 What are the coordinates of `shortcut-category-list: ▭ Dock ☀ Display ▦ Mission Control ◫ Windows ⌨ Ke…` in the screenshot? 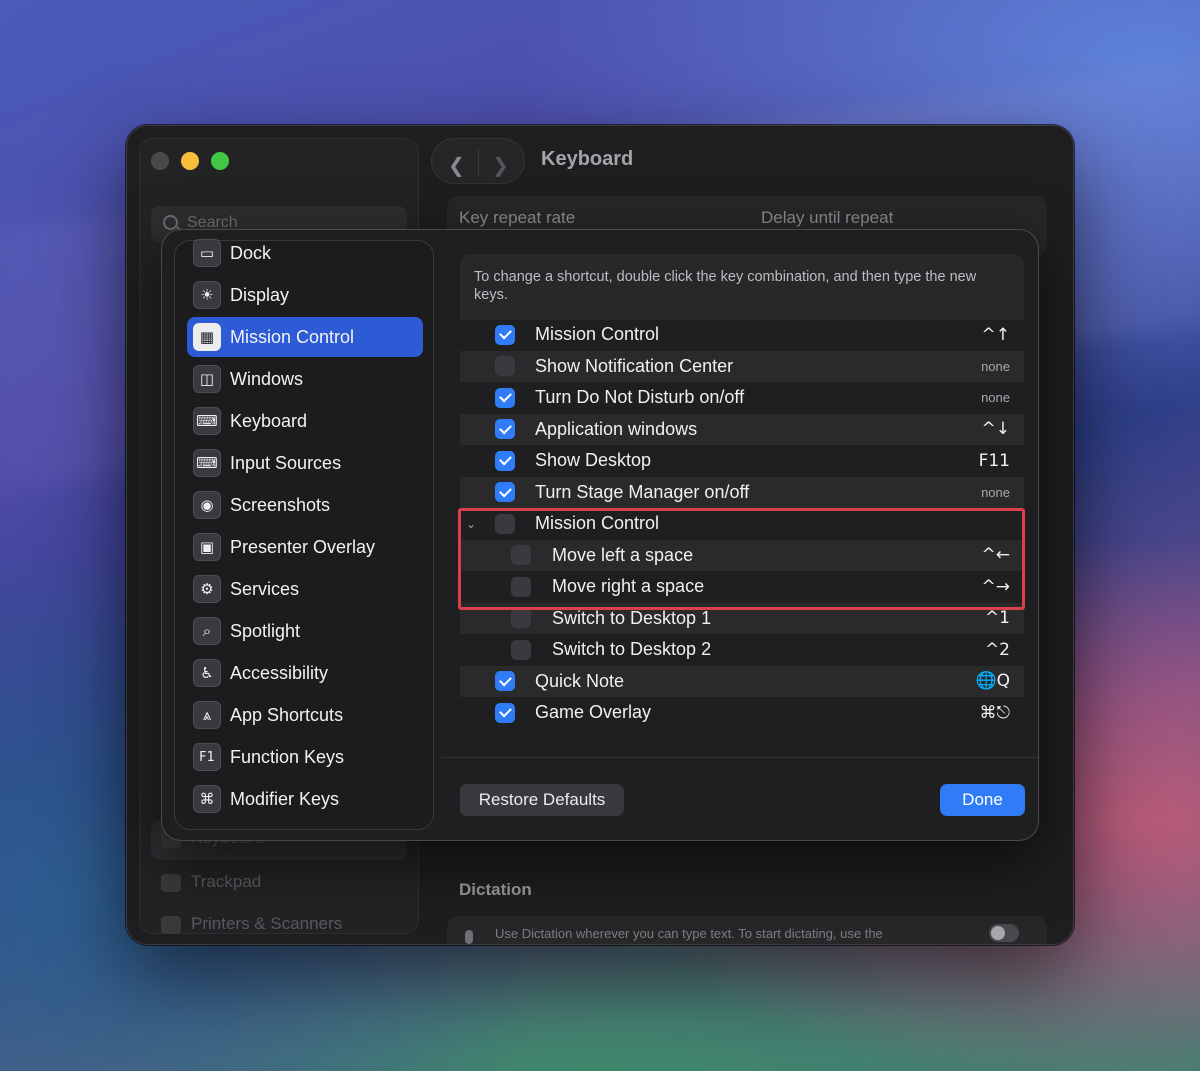 It's located at (304, 534).